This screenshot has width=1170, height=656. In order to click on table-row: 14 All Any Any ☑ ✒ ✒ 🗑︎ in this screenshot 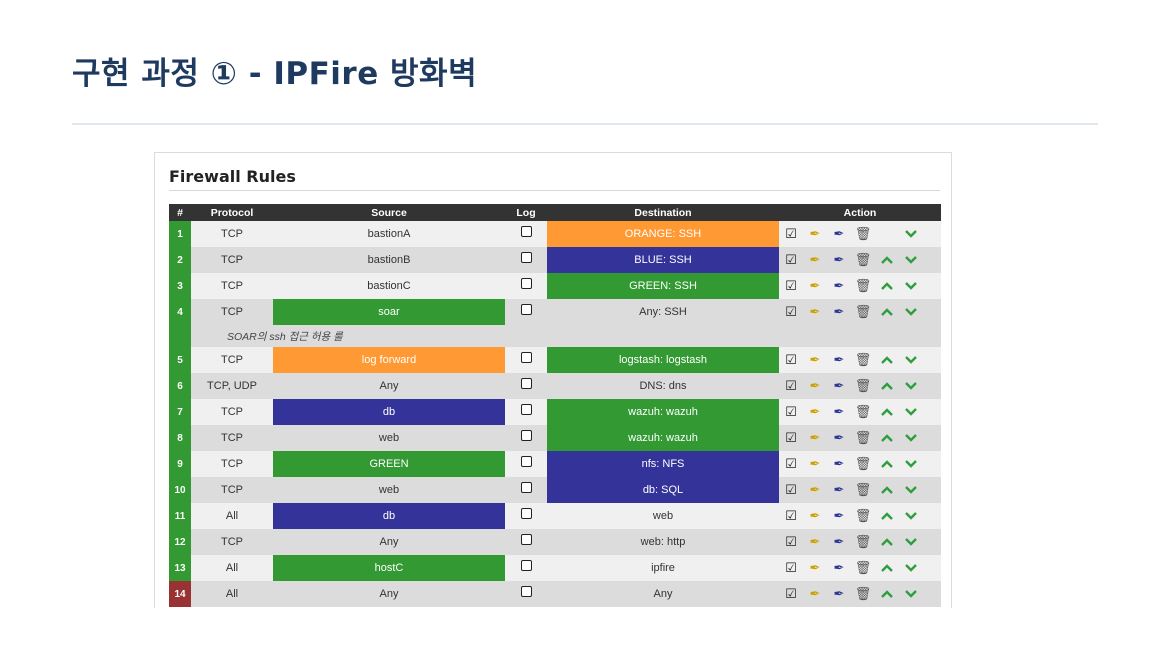, I will do `click(555, 594)`.